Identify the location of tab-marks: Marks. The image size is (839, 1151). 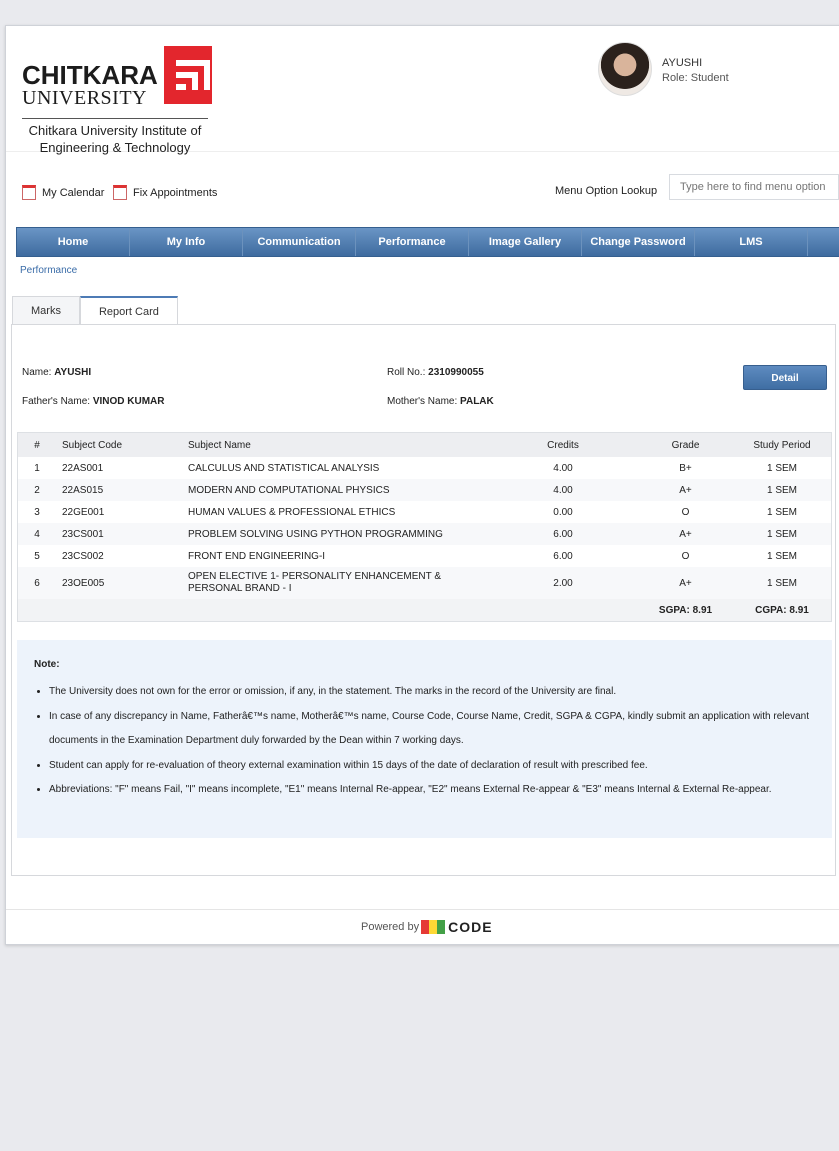
(46, 310).